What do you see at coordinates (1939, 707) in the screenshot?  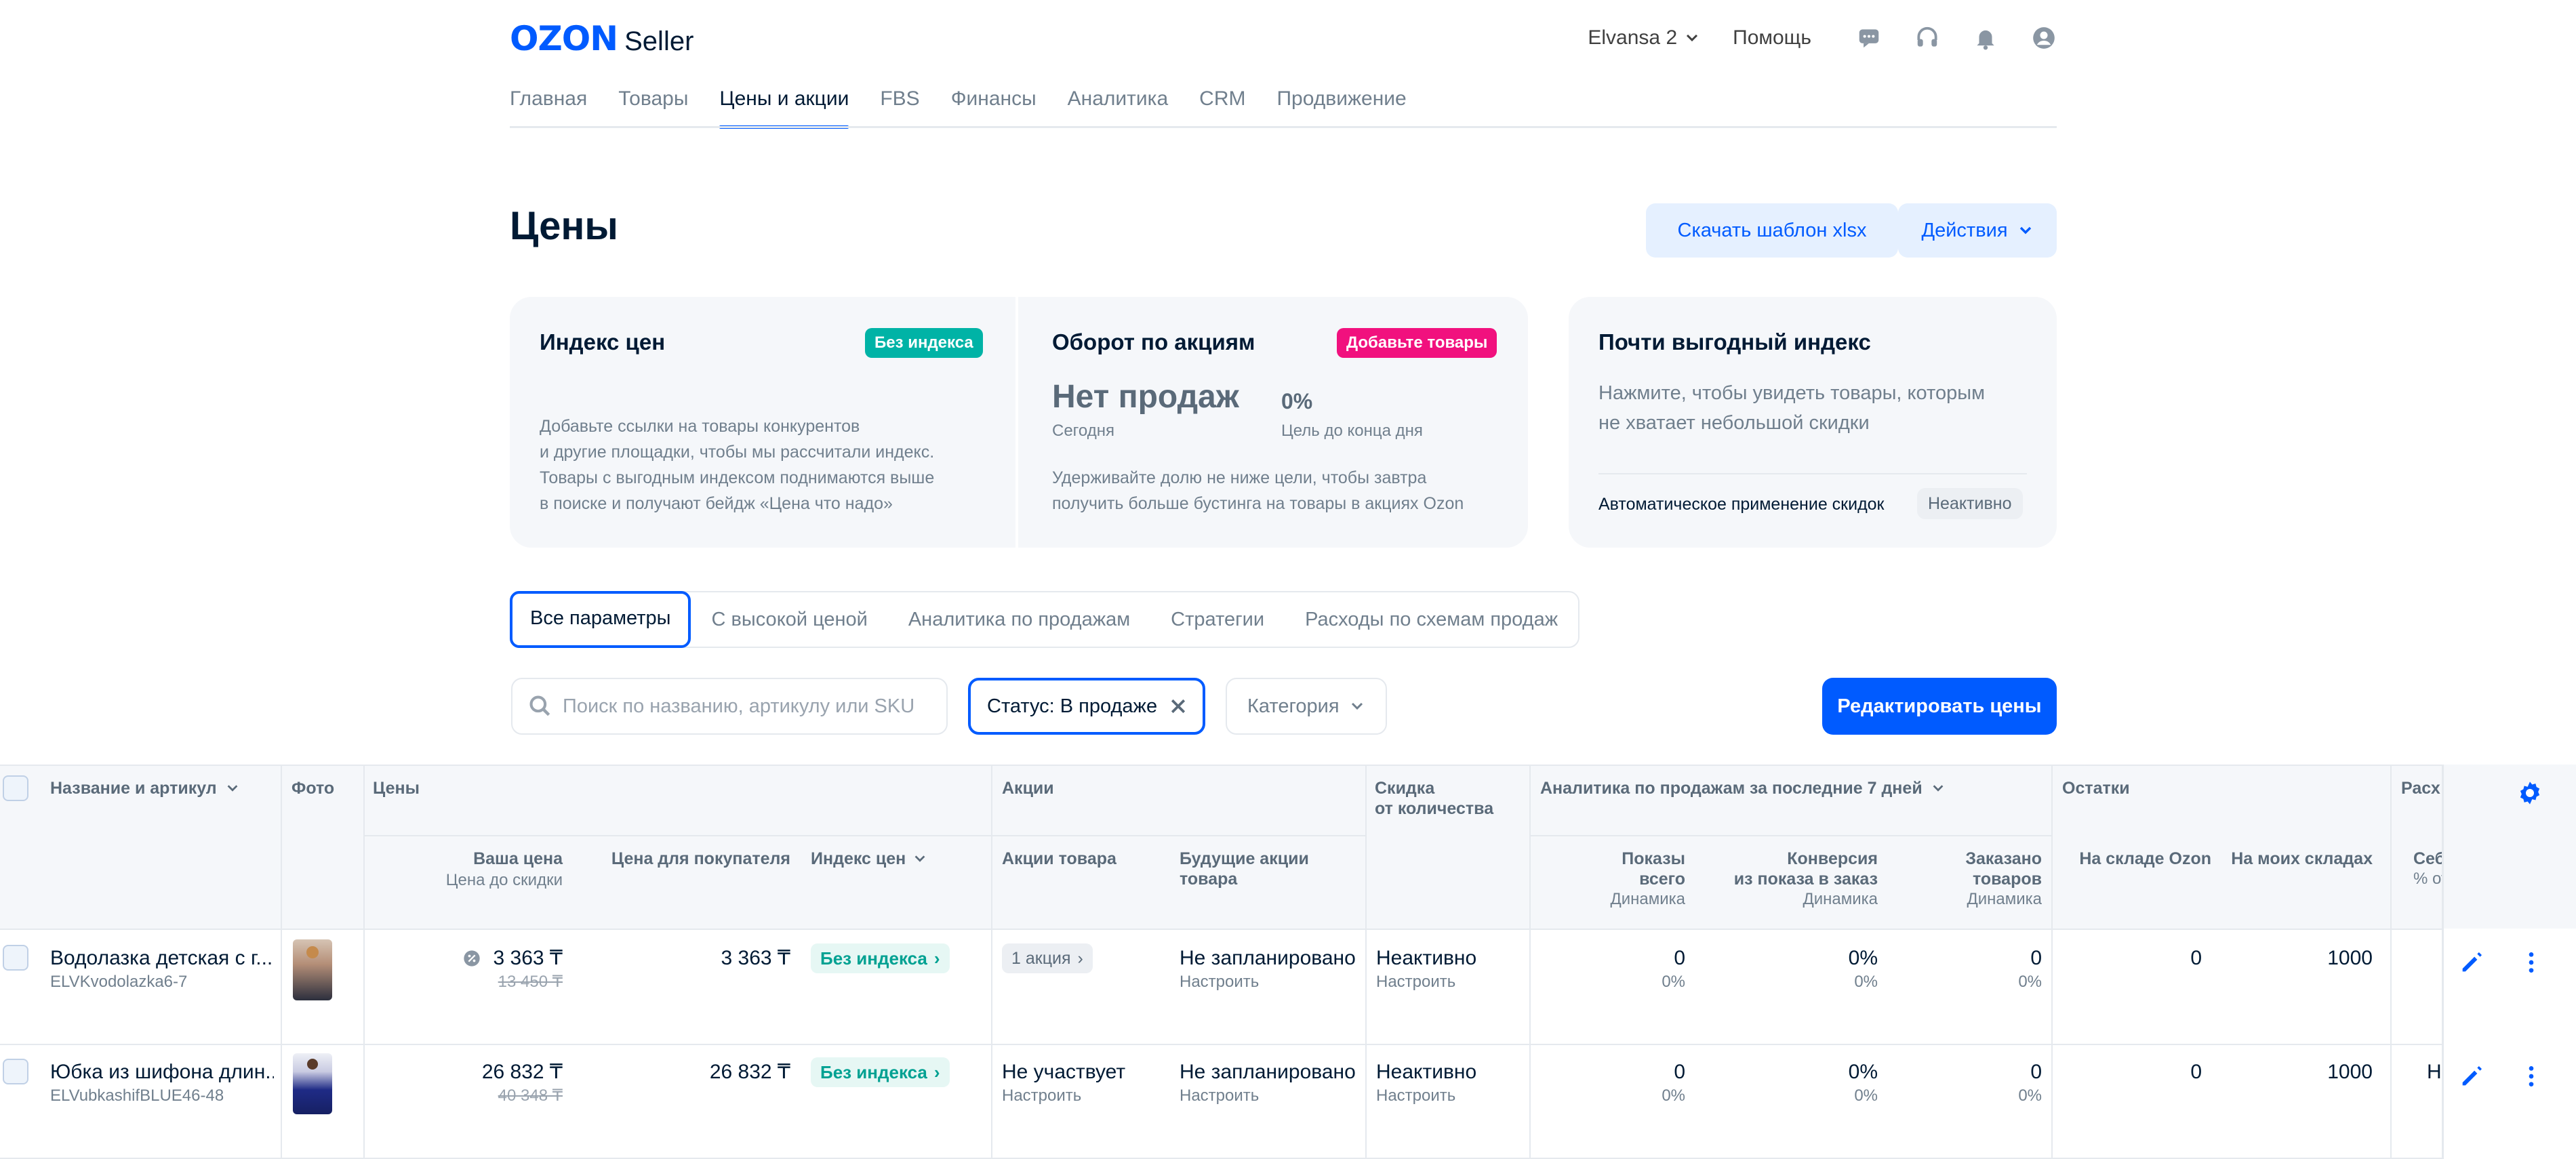 I see `edit-prices-button: Редактировать цены` at bounding box center [1939, 707].